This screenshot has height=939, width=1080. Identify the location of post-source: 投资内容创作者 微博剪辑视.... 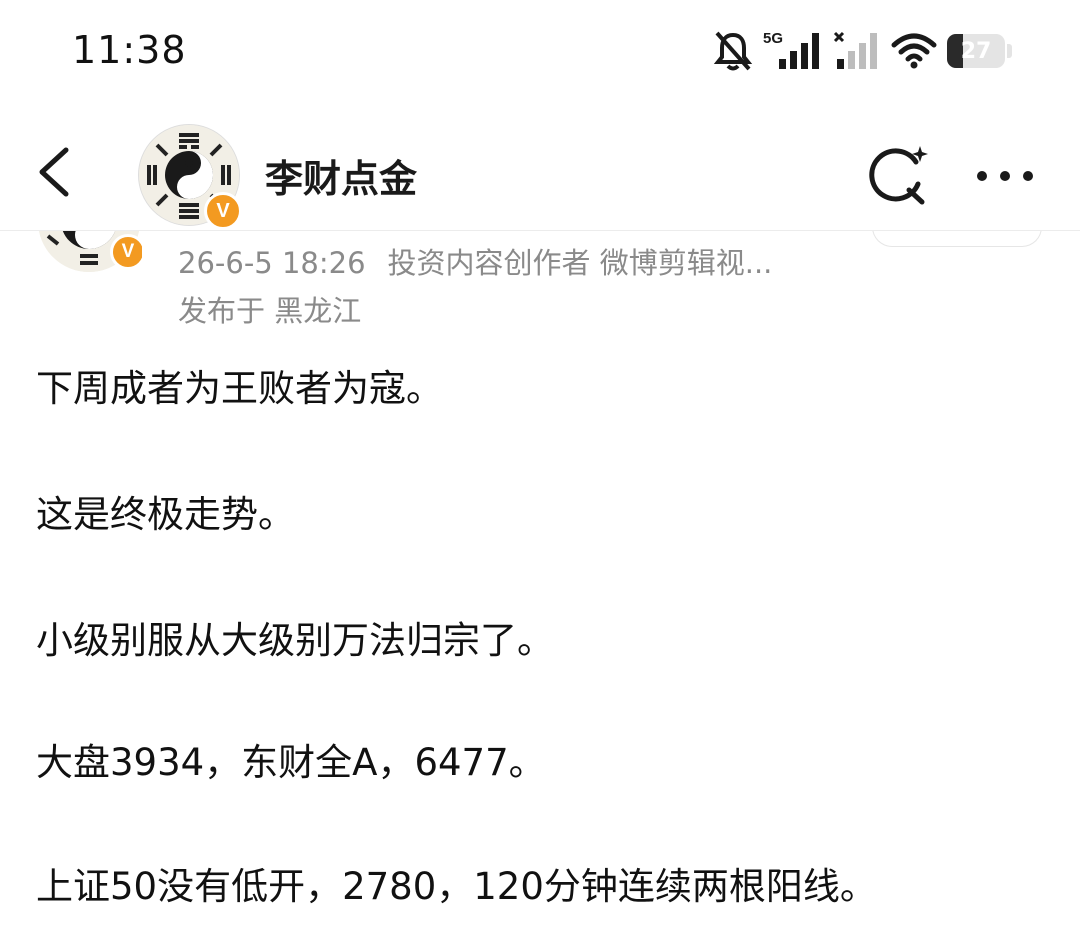
(580, 263).